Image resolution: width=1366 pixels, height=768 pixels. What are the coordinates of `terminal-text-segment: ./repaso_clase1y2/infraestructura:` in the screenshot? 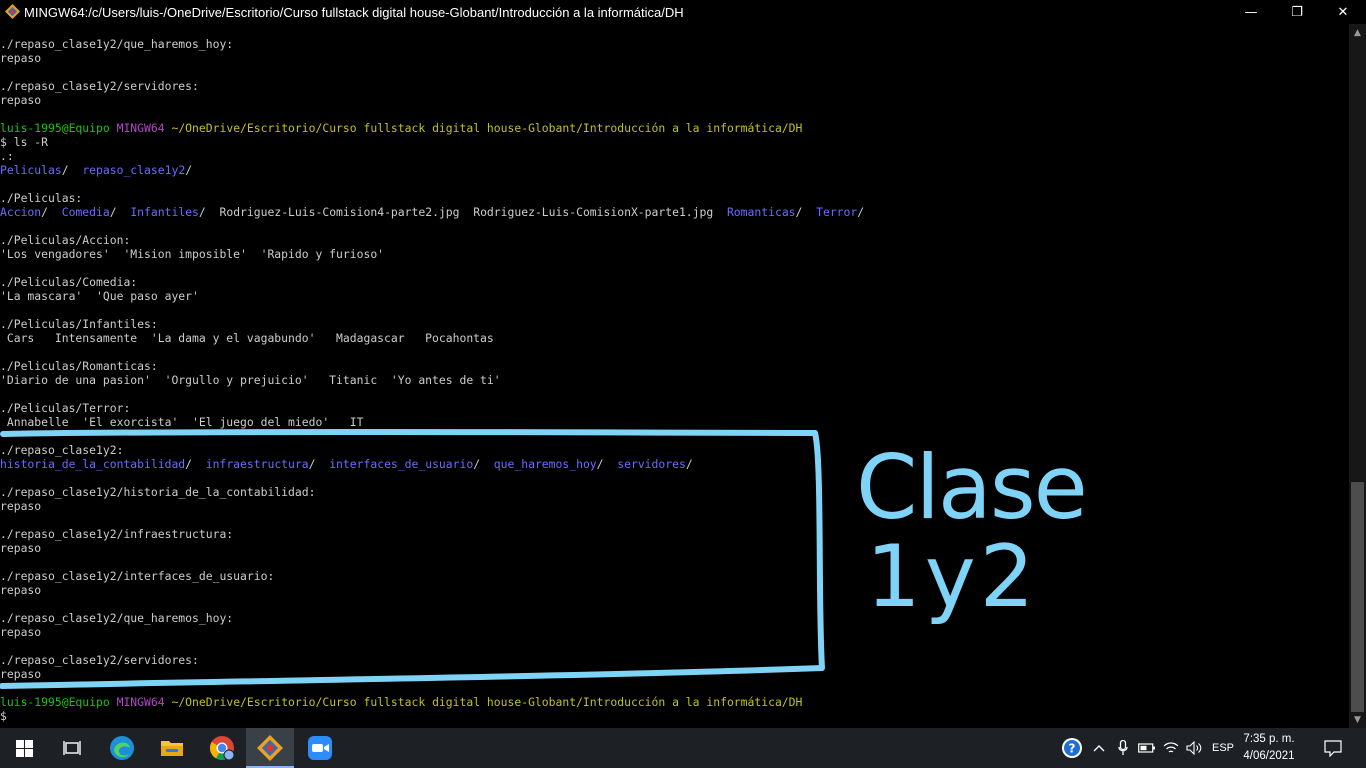 It's located at (117, 534).